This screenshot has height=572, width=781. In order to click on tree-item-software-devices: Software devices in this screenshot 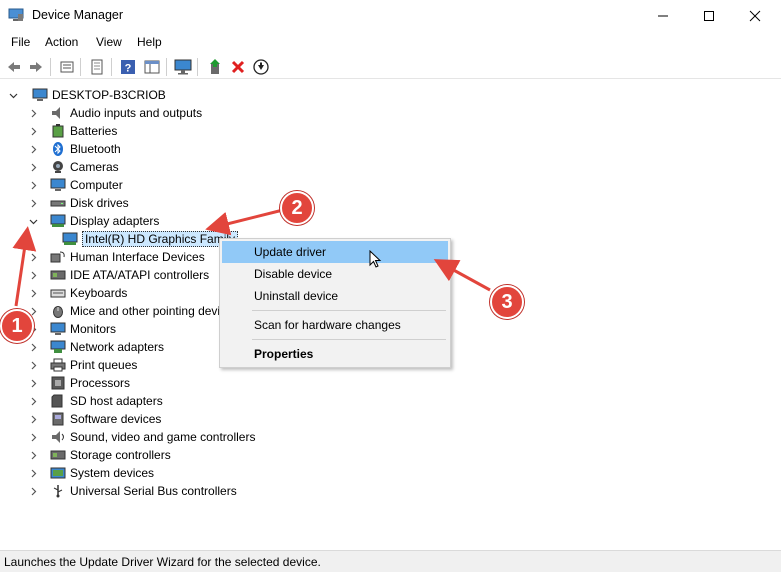, I will do `click(93, 419)`.